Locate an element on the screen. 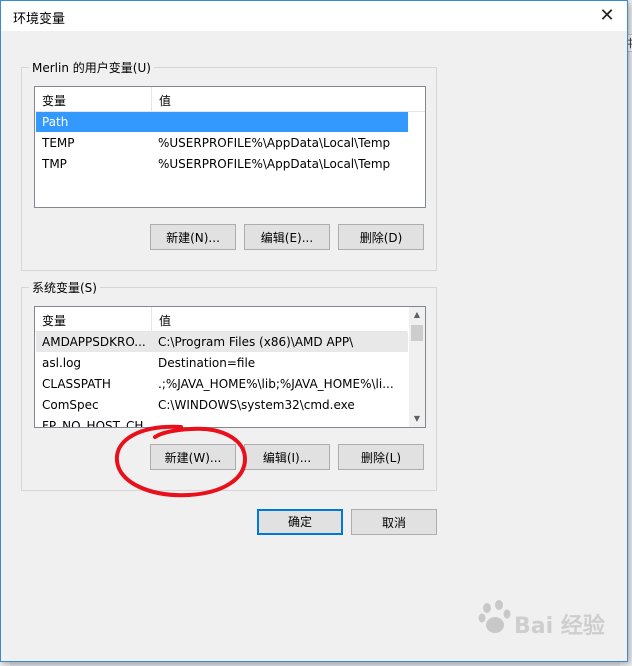 This screenshot has width=632, height=666. watermark-text: Bai 经验 is located at coordinates (559, 626).